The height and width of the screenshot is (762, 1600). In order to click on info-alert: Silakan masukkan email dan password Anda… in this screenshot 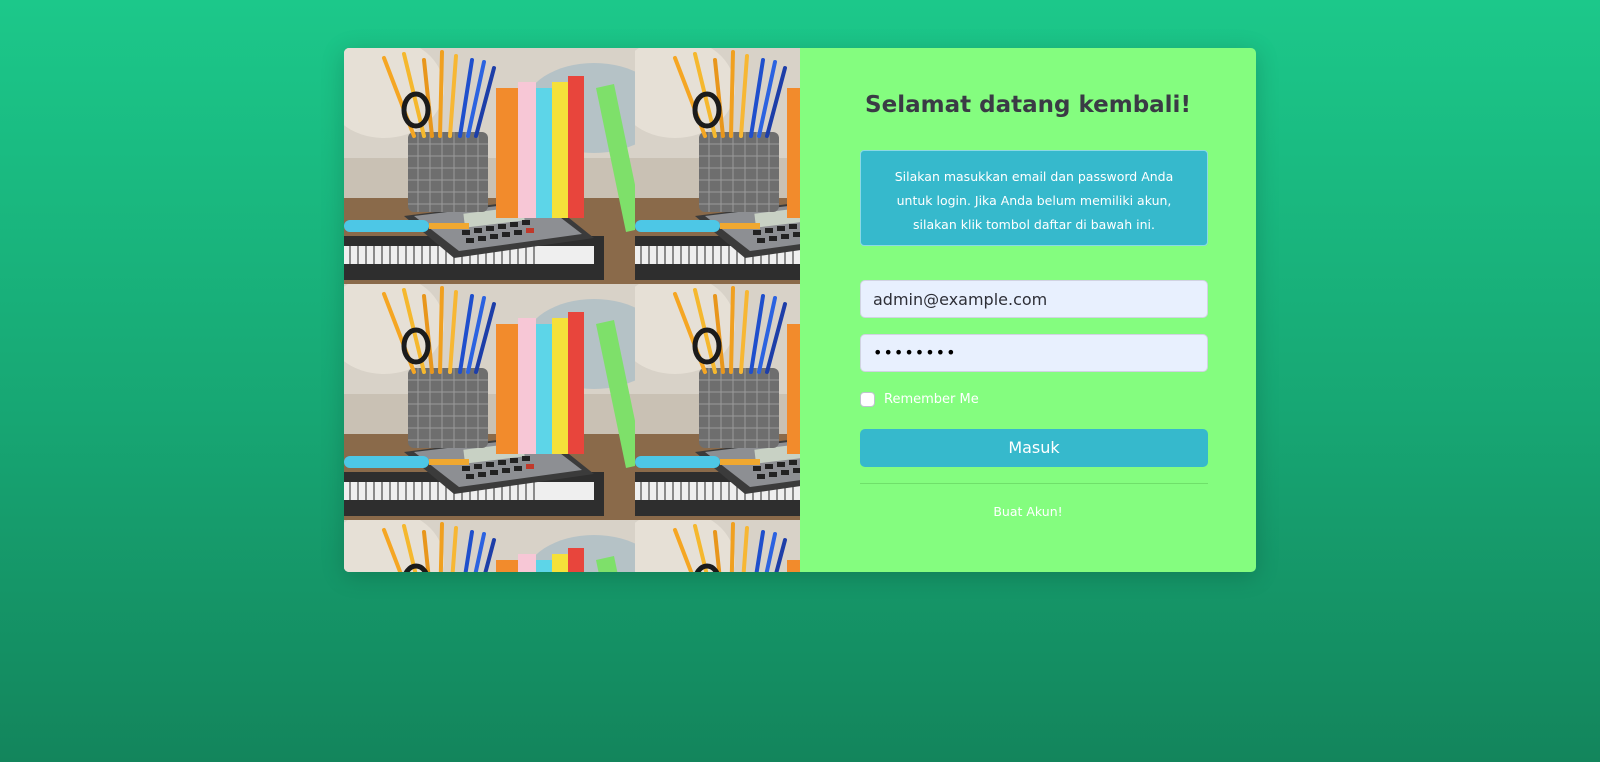, I will do `click(1034, 198)`.